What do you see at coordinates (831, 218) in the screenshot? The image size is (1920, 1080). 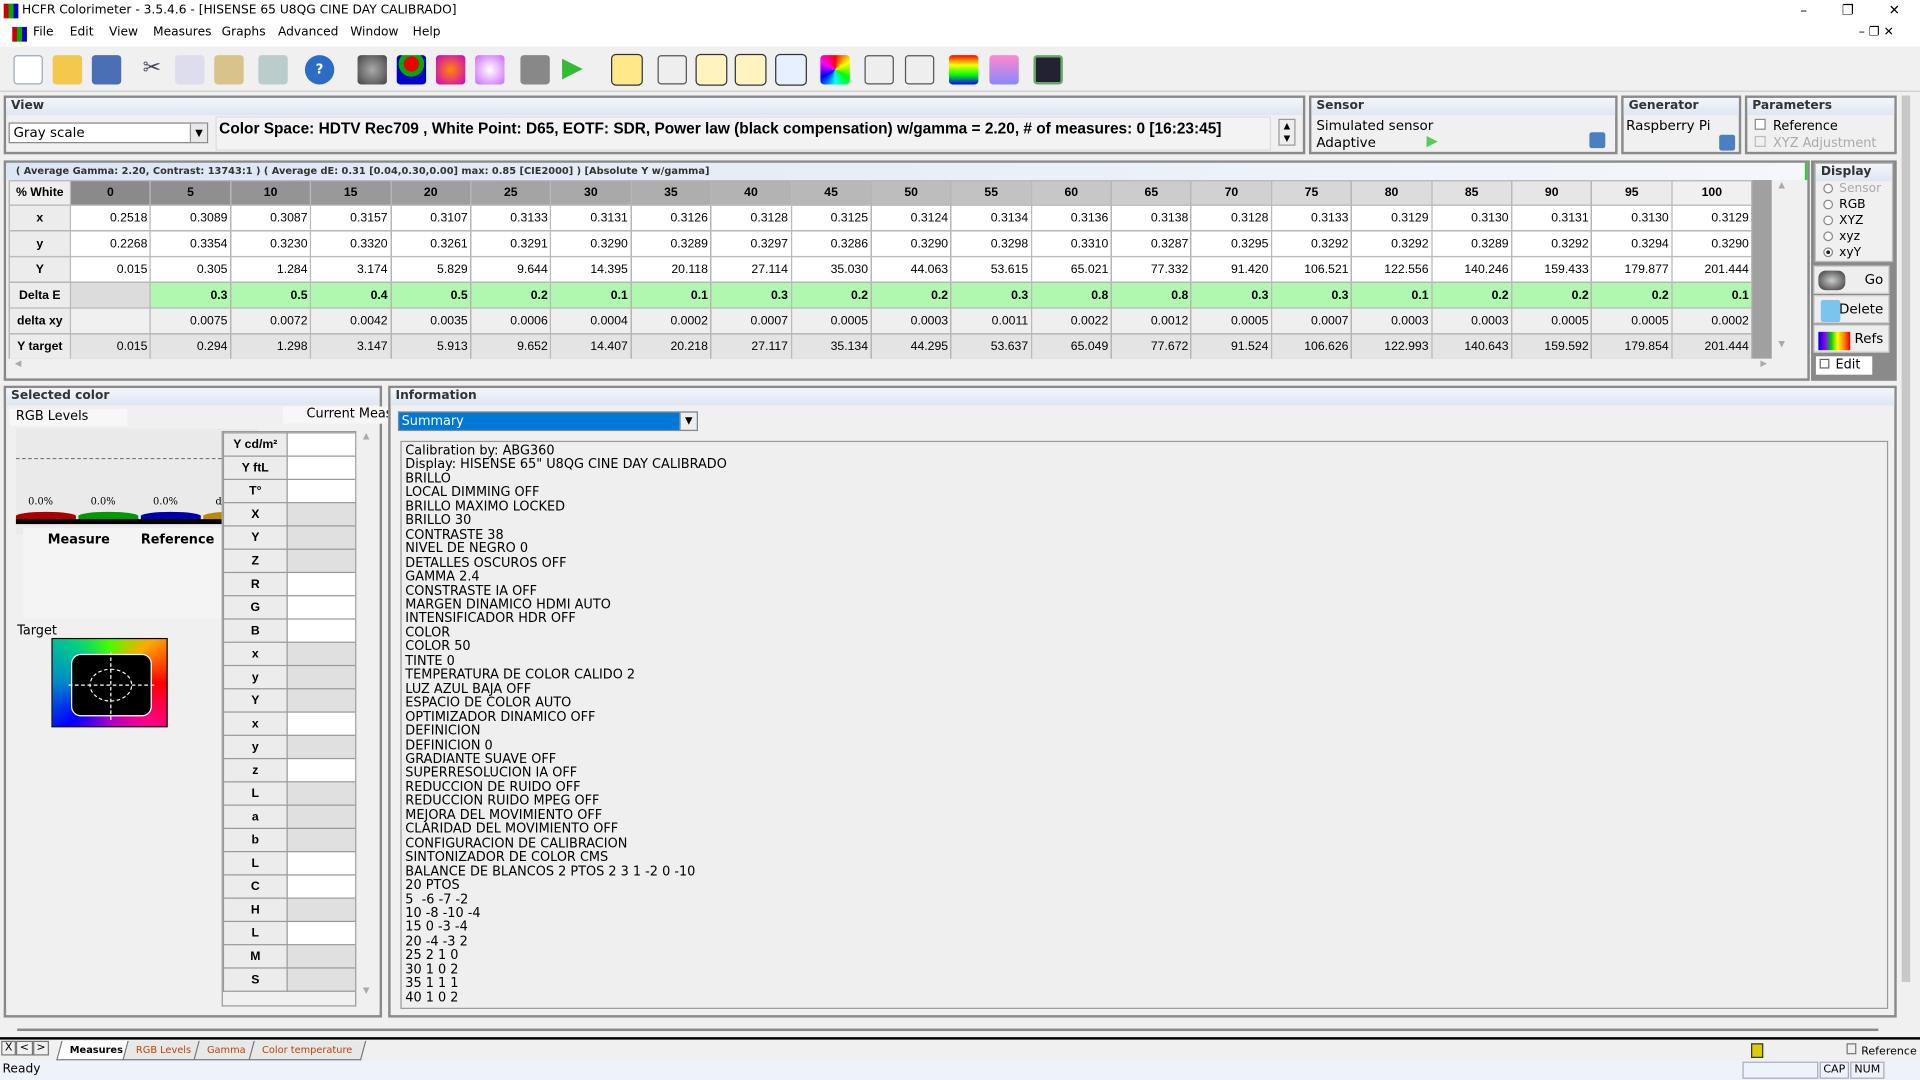 I see `table-cell: 0.3125` at bounding box center [831, 218].